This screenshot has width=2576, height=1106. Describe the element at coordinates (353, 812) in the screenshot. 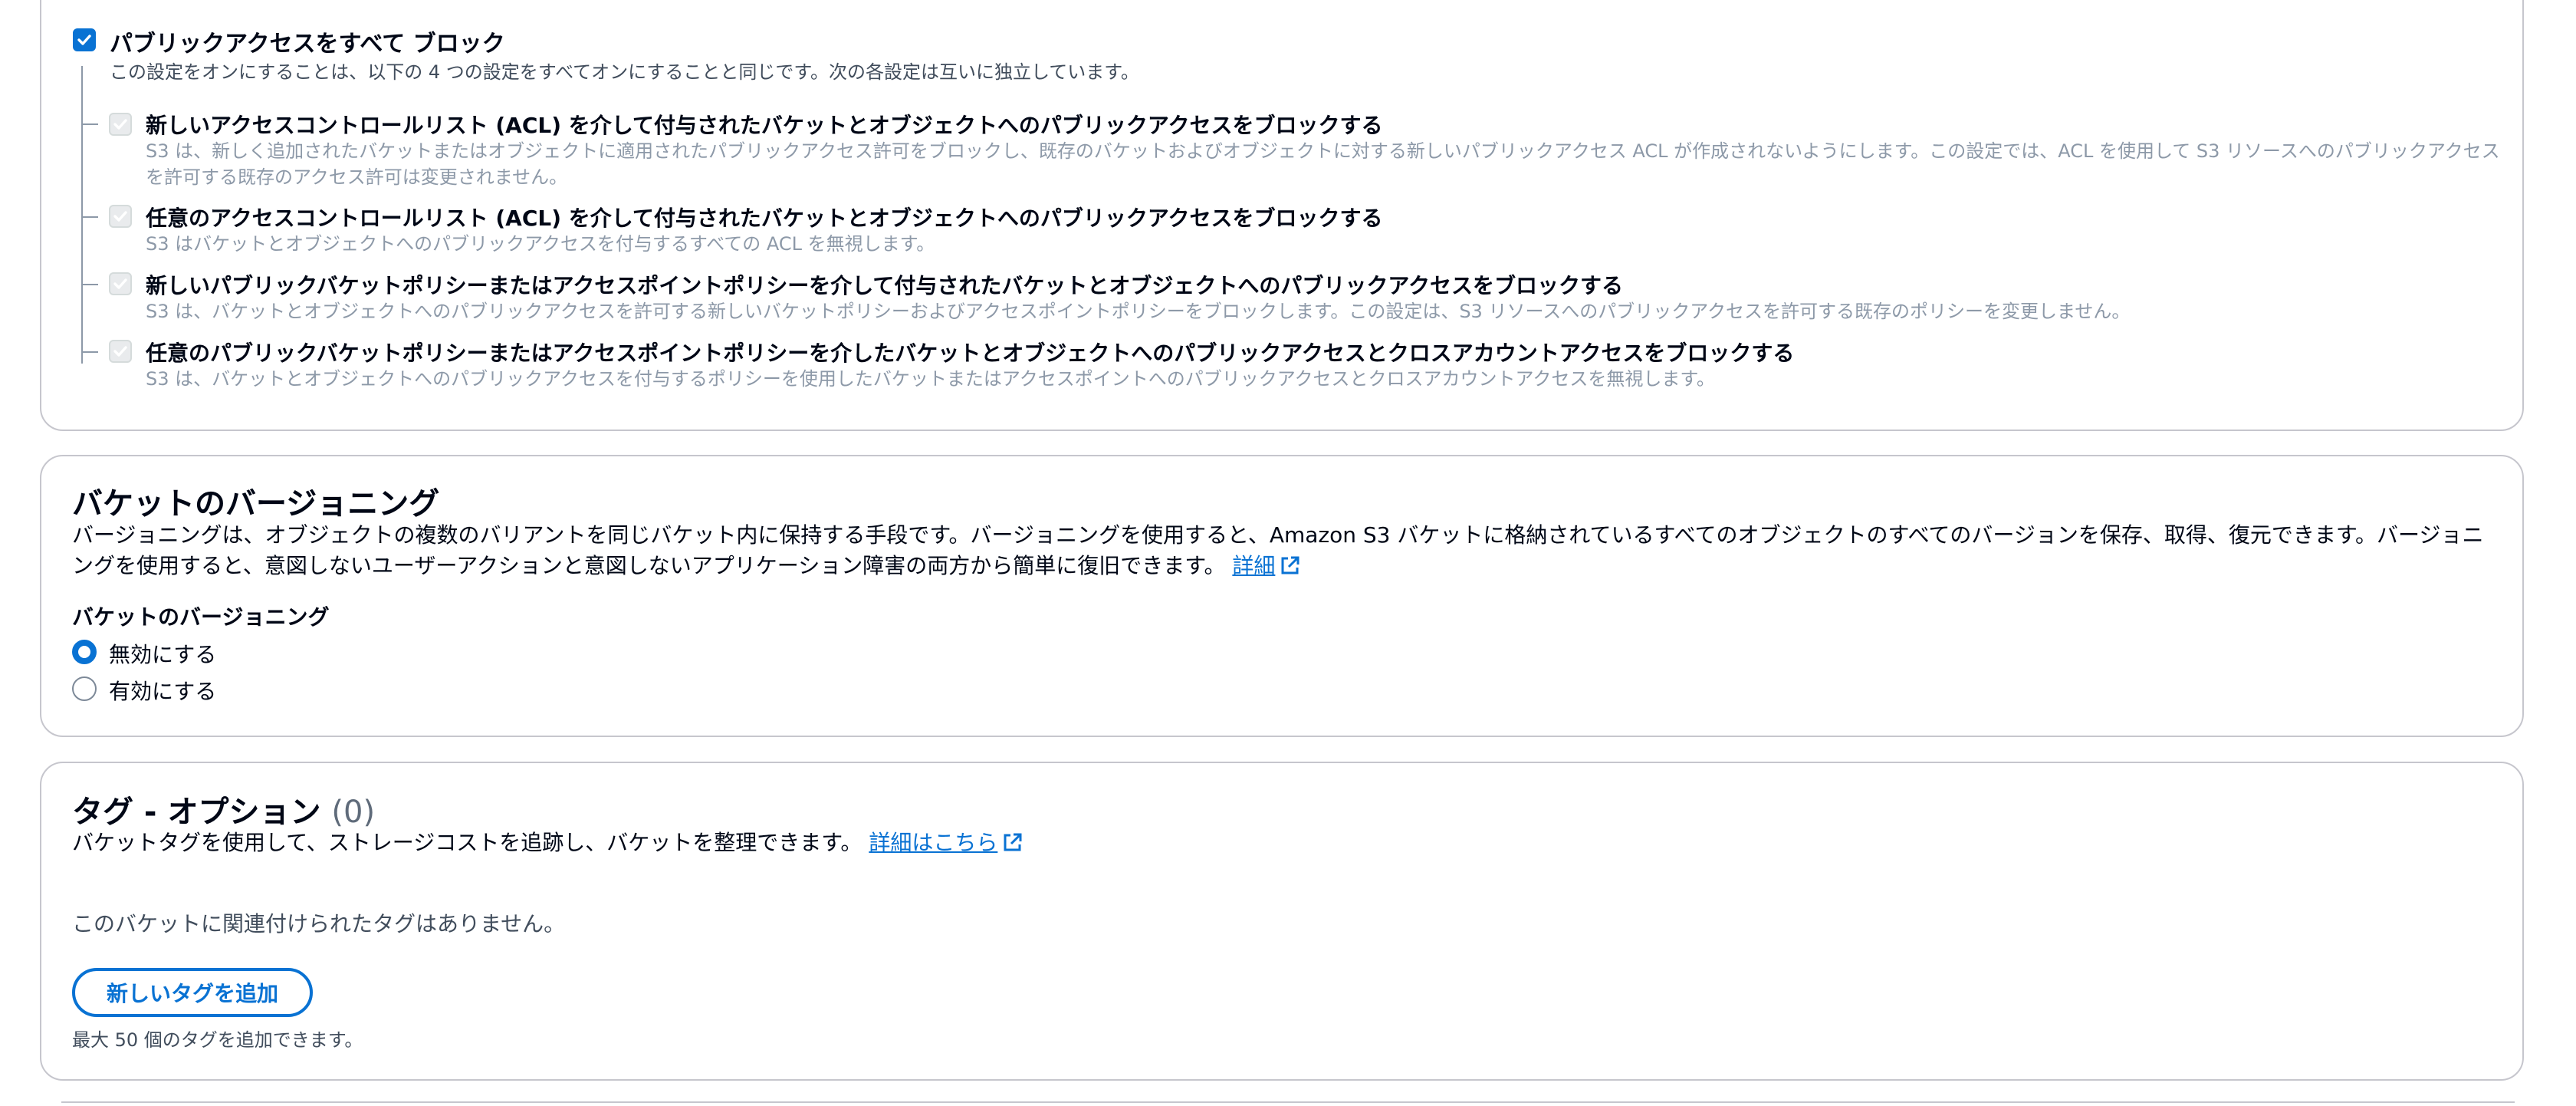

I see `tags-count: (0)` at that location.